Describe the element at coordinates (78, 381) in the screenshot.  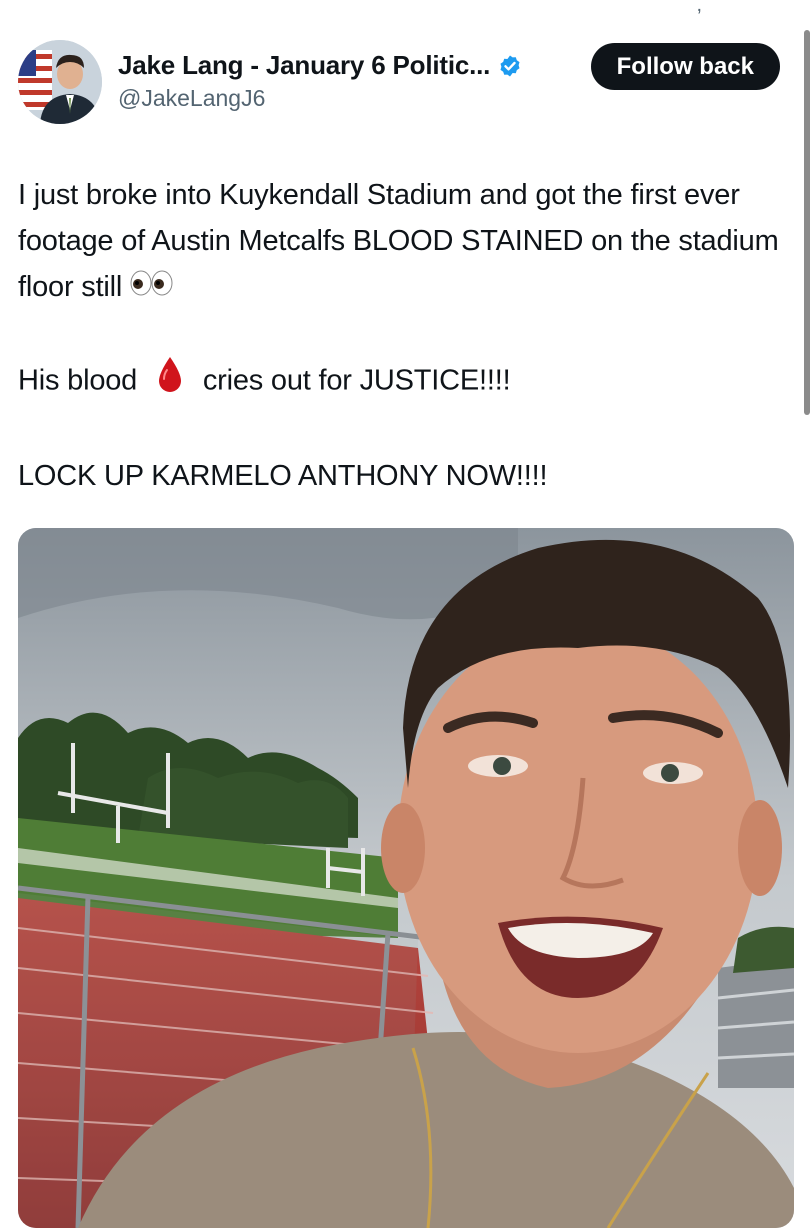
I see `tweet-text-line-2-before: His blood` at that location.